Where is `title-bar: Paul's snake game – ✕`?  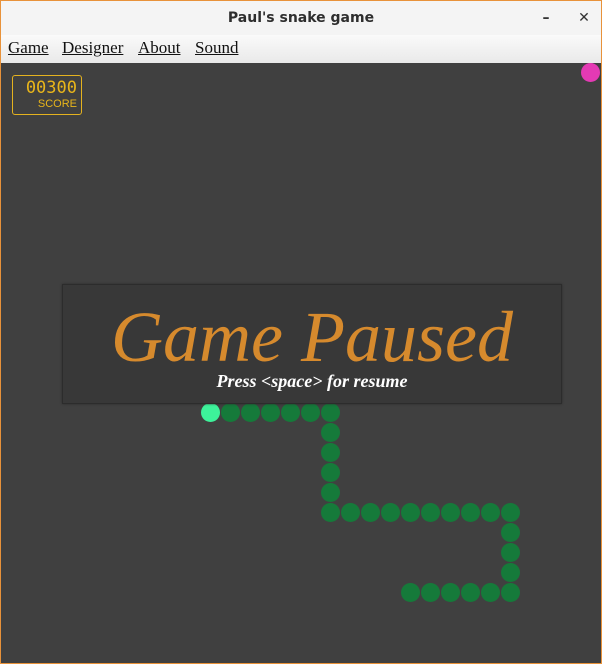 title-bar: Paul's snake game – ✕ is located at coordinates (301, 18).